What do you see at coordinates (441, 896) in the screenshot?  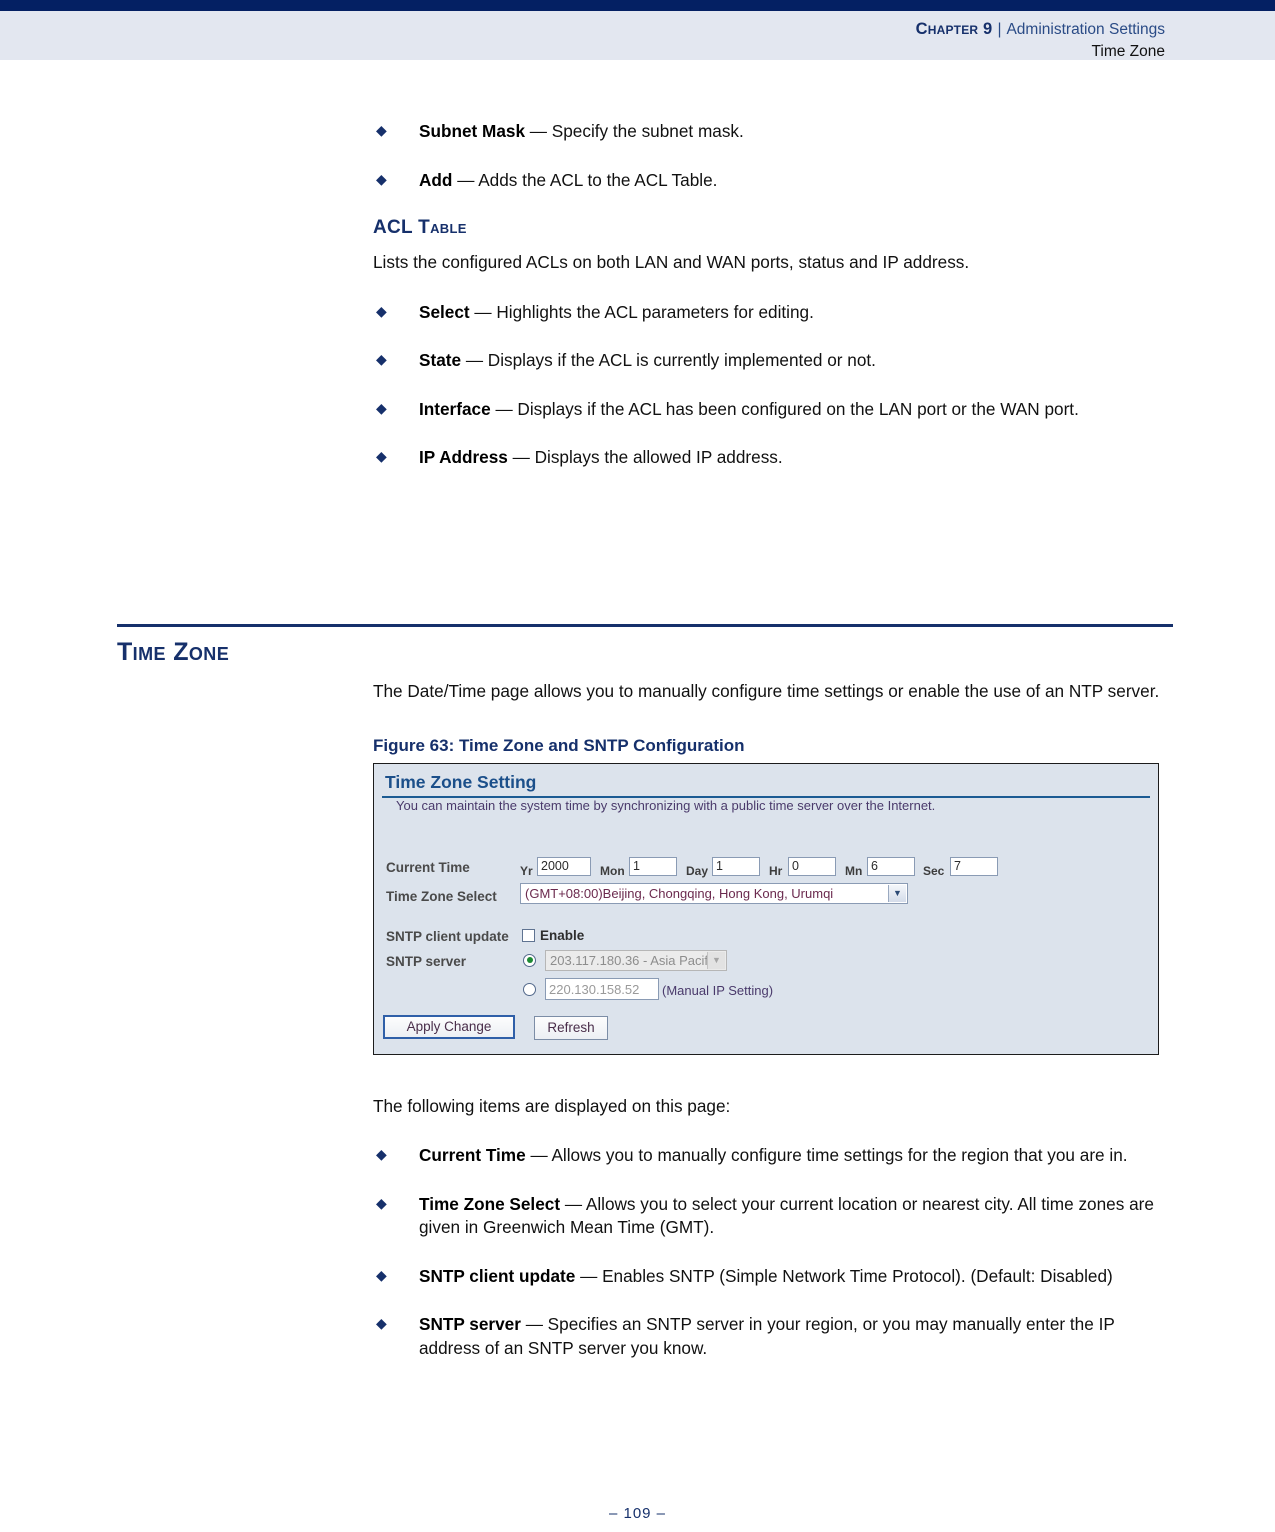 I see `time-zone-select-label: Time Zone Select` at bounding box center [441, 896].